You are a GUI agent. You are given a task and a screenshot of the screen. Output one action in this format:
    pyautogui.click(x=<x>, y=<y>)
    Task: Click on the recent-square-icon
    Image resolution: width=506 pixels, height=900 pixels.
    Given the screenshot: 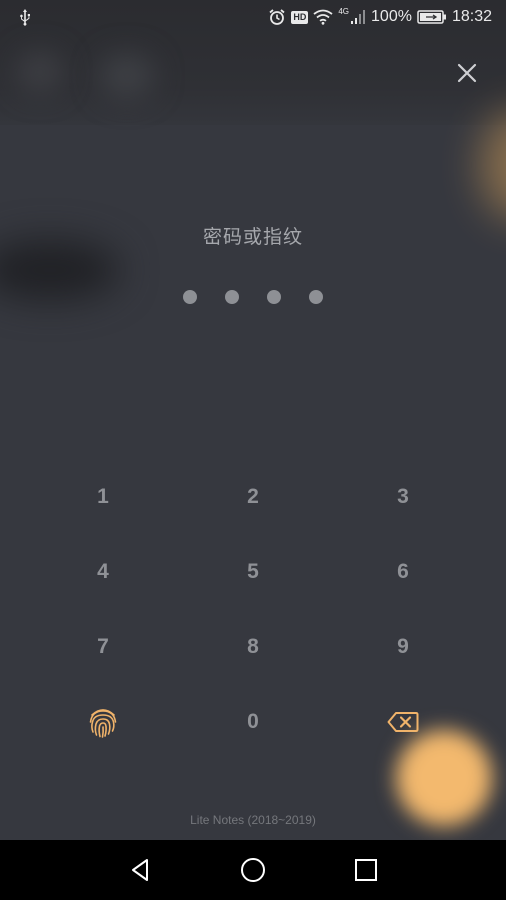 What is the action you would take?
    pyautogui.click(x=366, y=870)
    